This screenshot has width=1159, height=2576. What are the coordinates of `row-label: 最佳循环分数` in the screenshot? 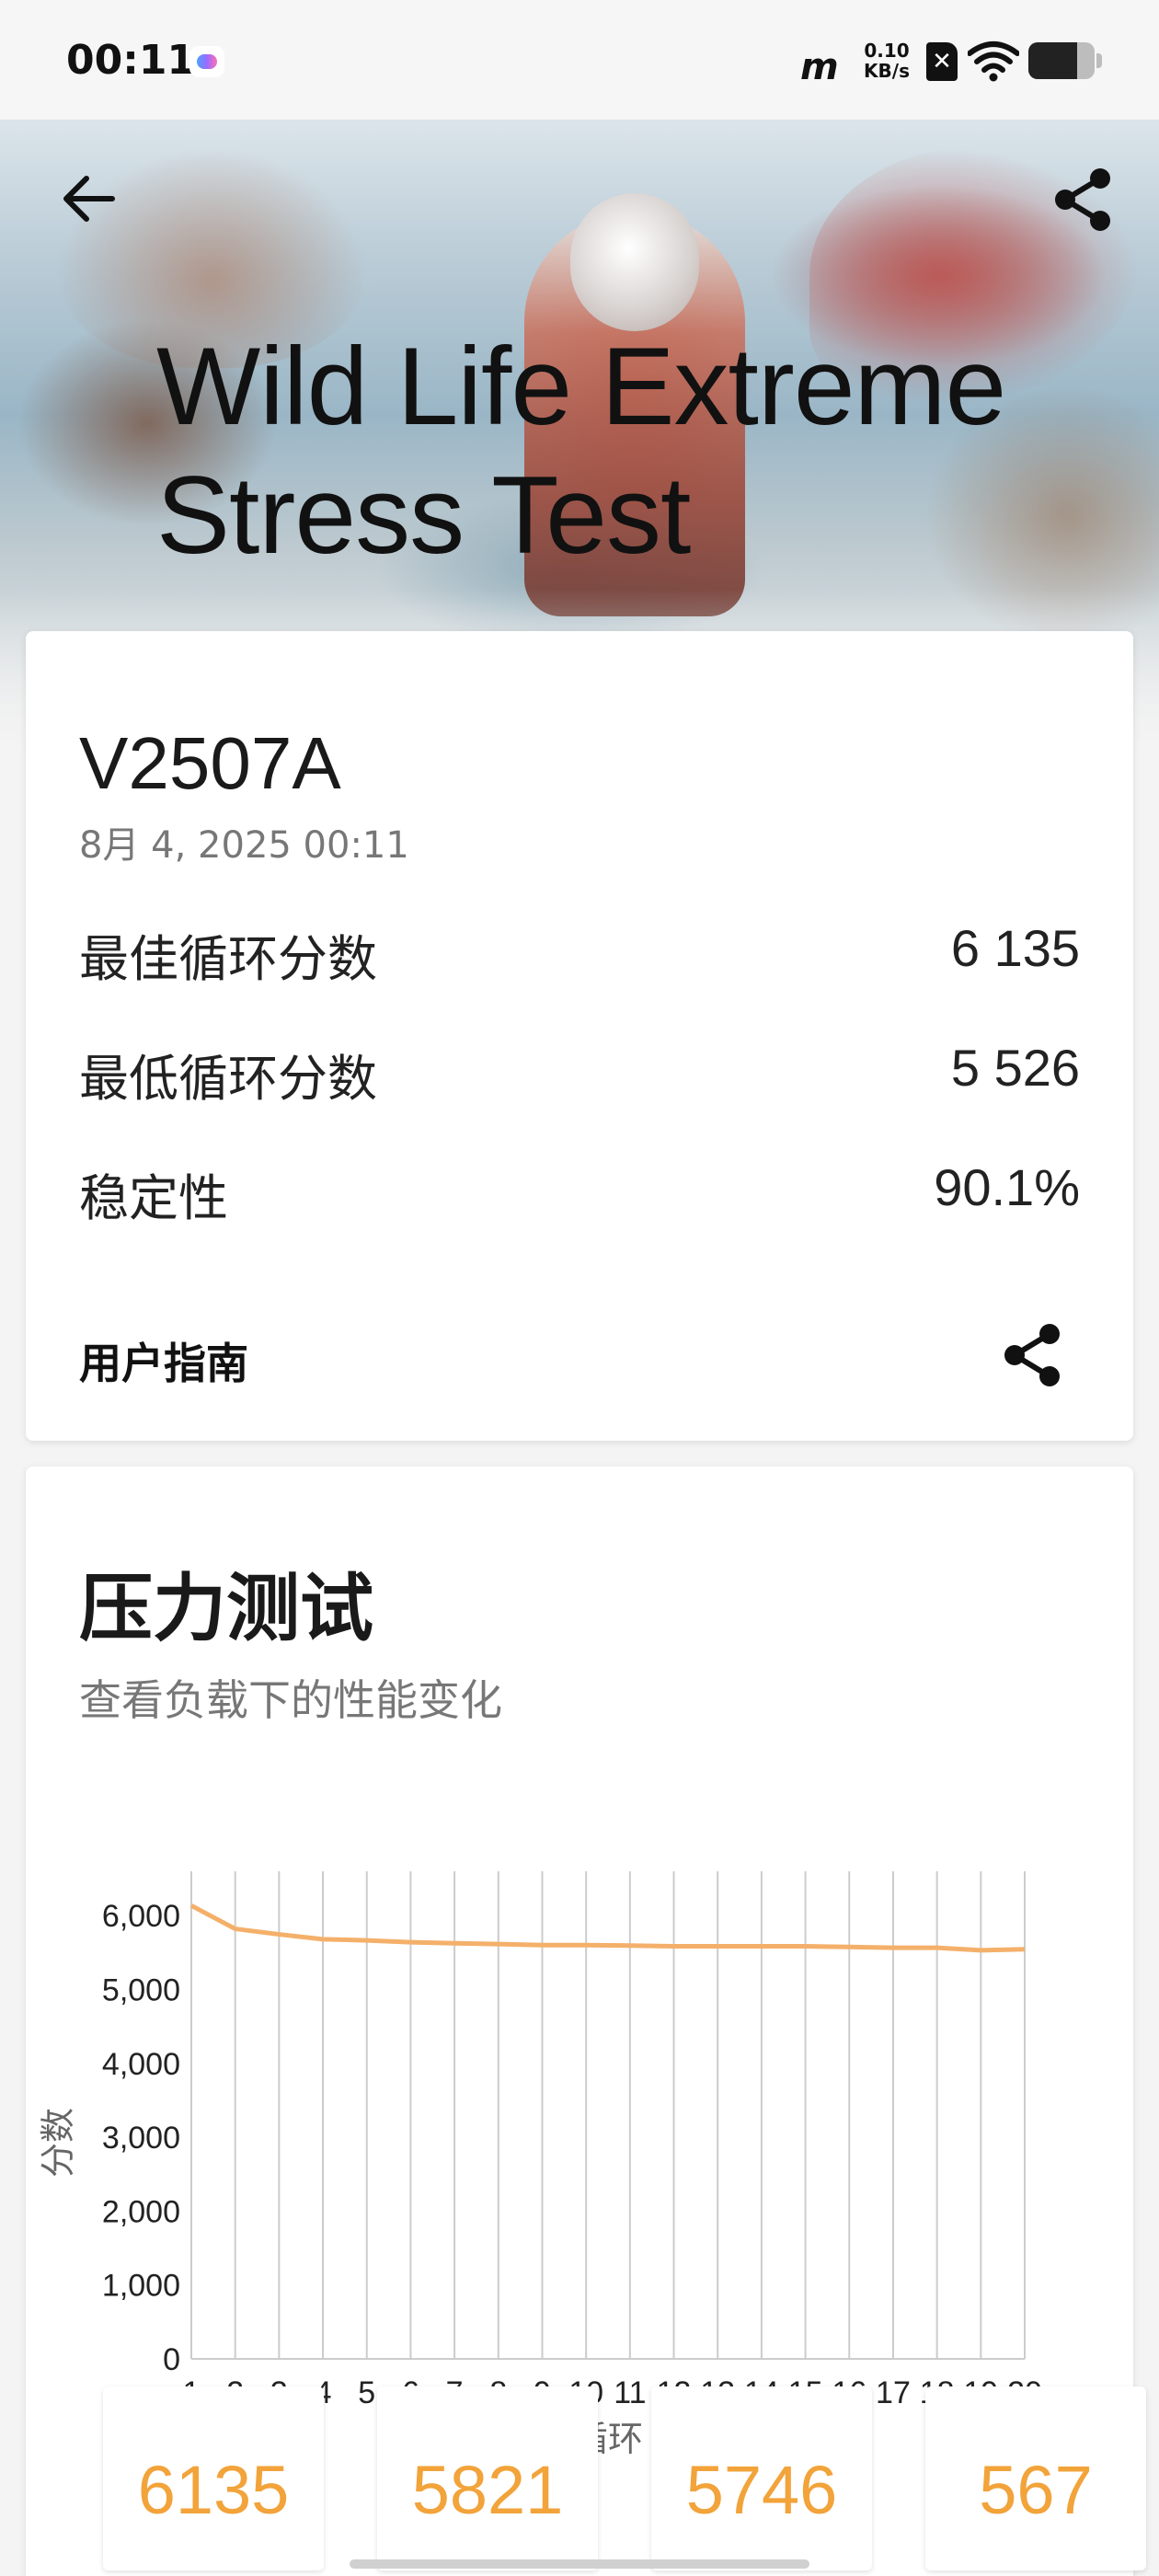 It's located at (228, 959).